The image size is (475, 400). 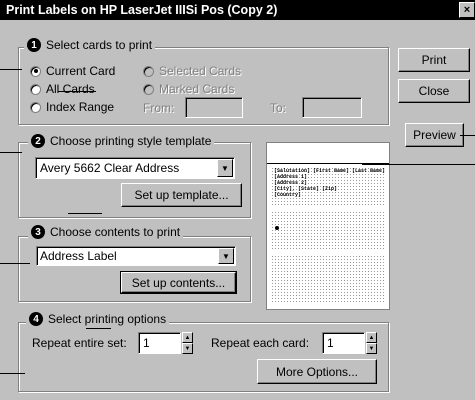 I want to click on radio-current-card: Current Card, so click(x=72, y=71).